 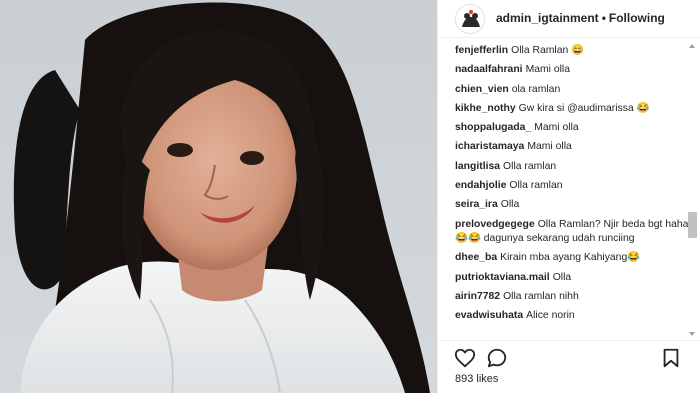 I want to click on comment-item: icharistamaya Mami olla, so click(x=573, y=147).